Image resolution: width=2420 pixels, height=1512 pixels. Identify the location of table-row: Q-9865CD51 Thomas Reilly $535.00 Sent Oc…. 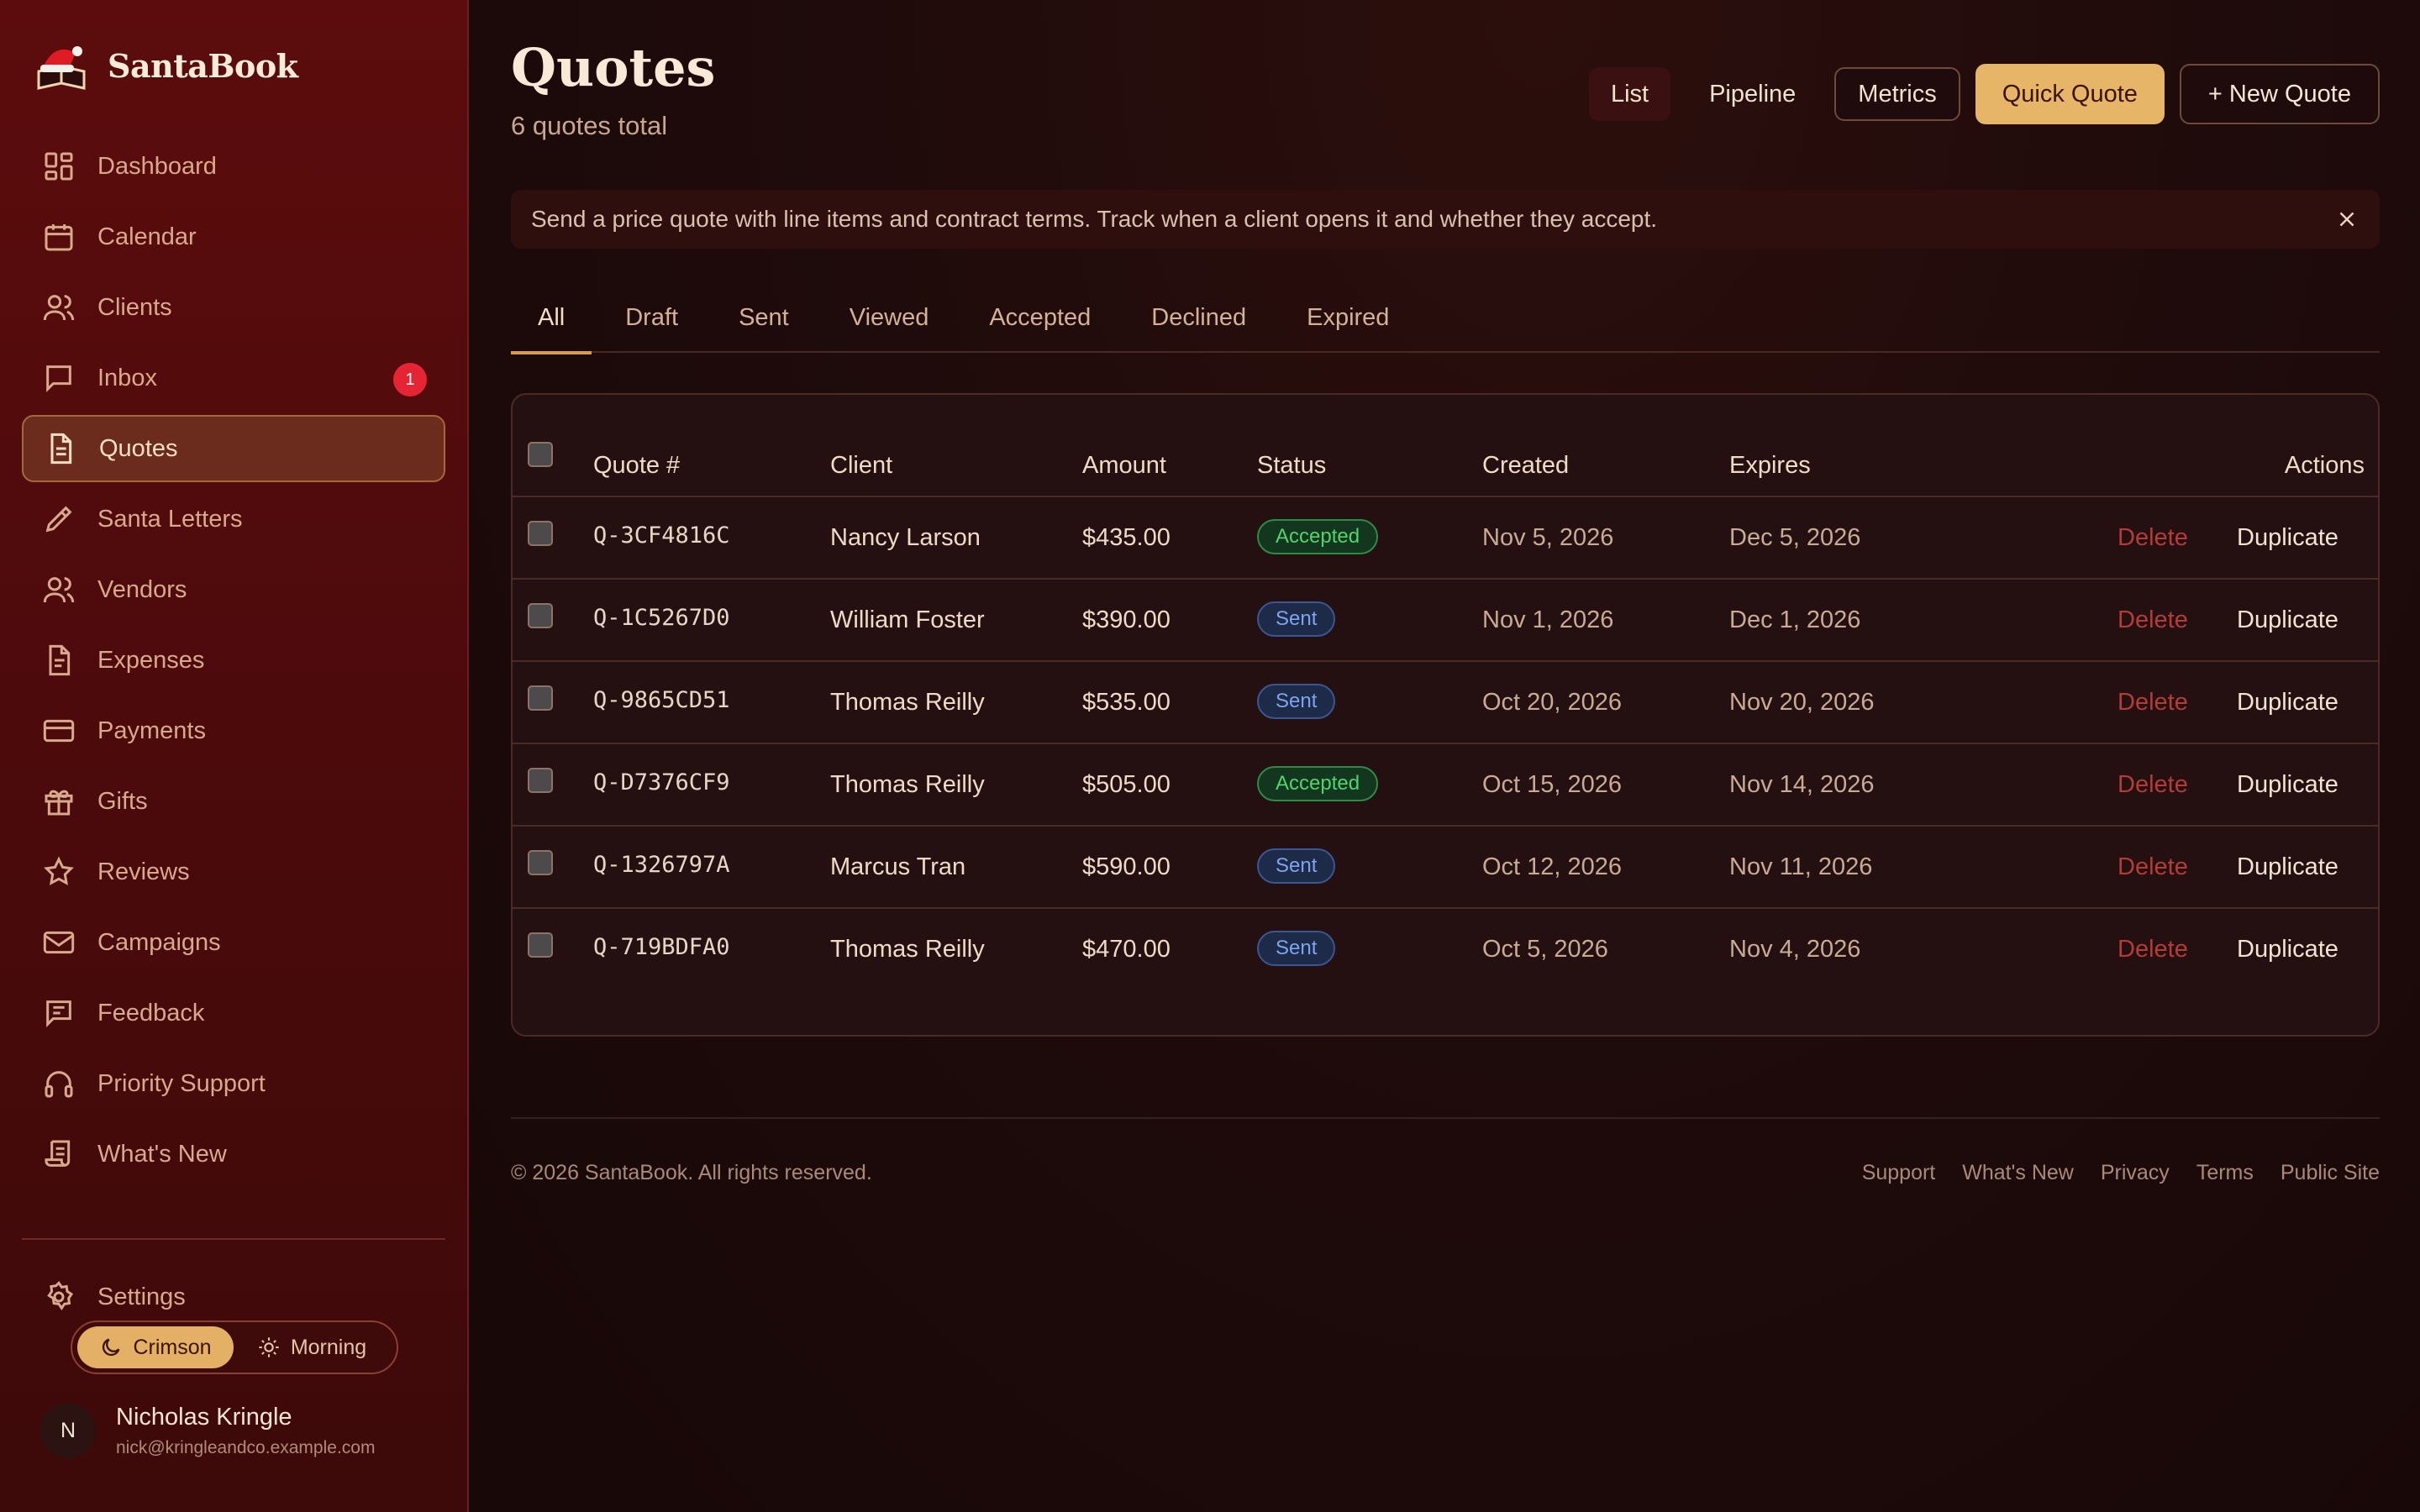
(1445, 703).